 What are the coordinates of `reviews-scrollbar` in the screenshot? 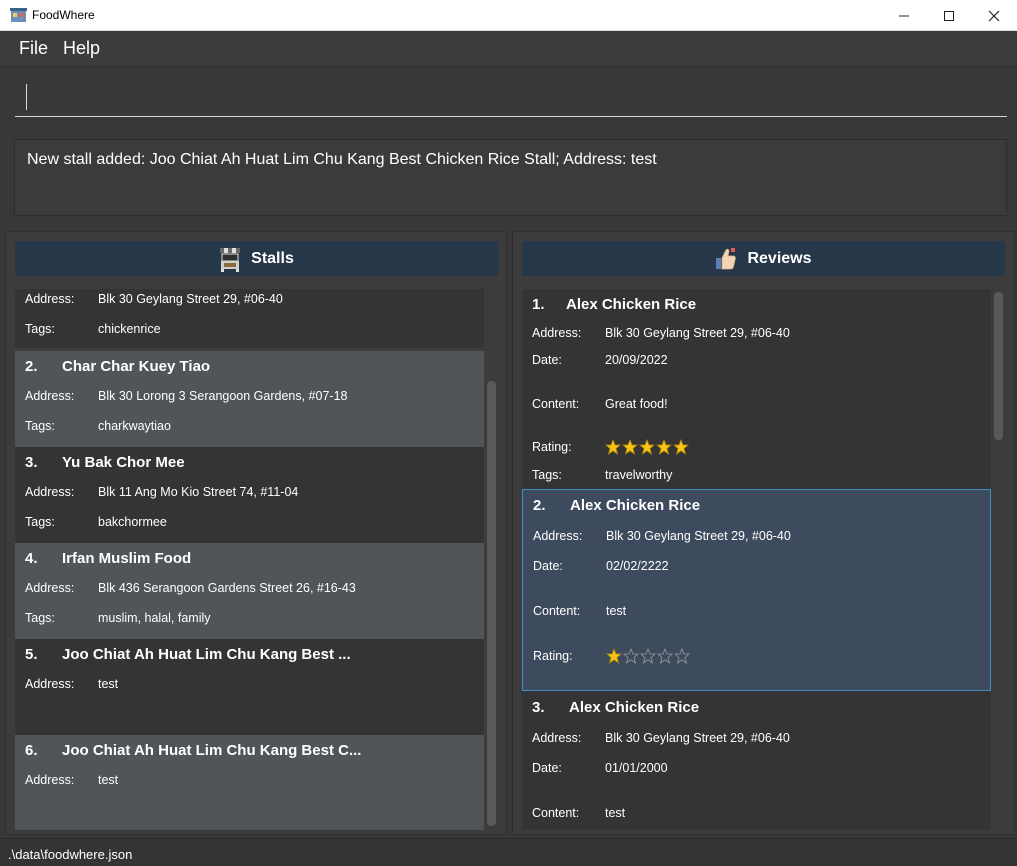 It's located at (998, 366).